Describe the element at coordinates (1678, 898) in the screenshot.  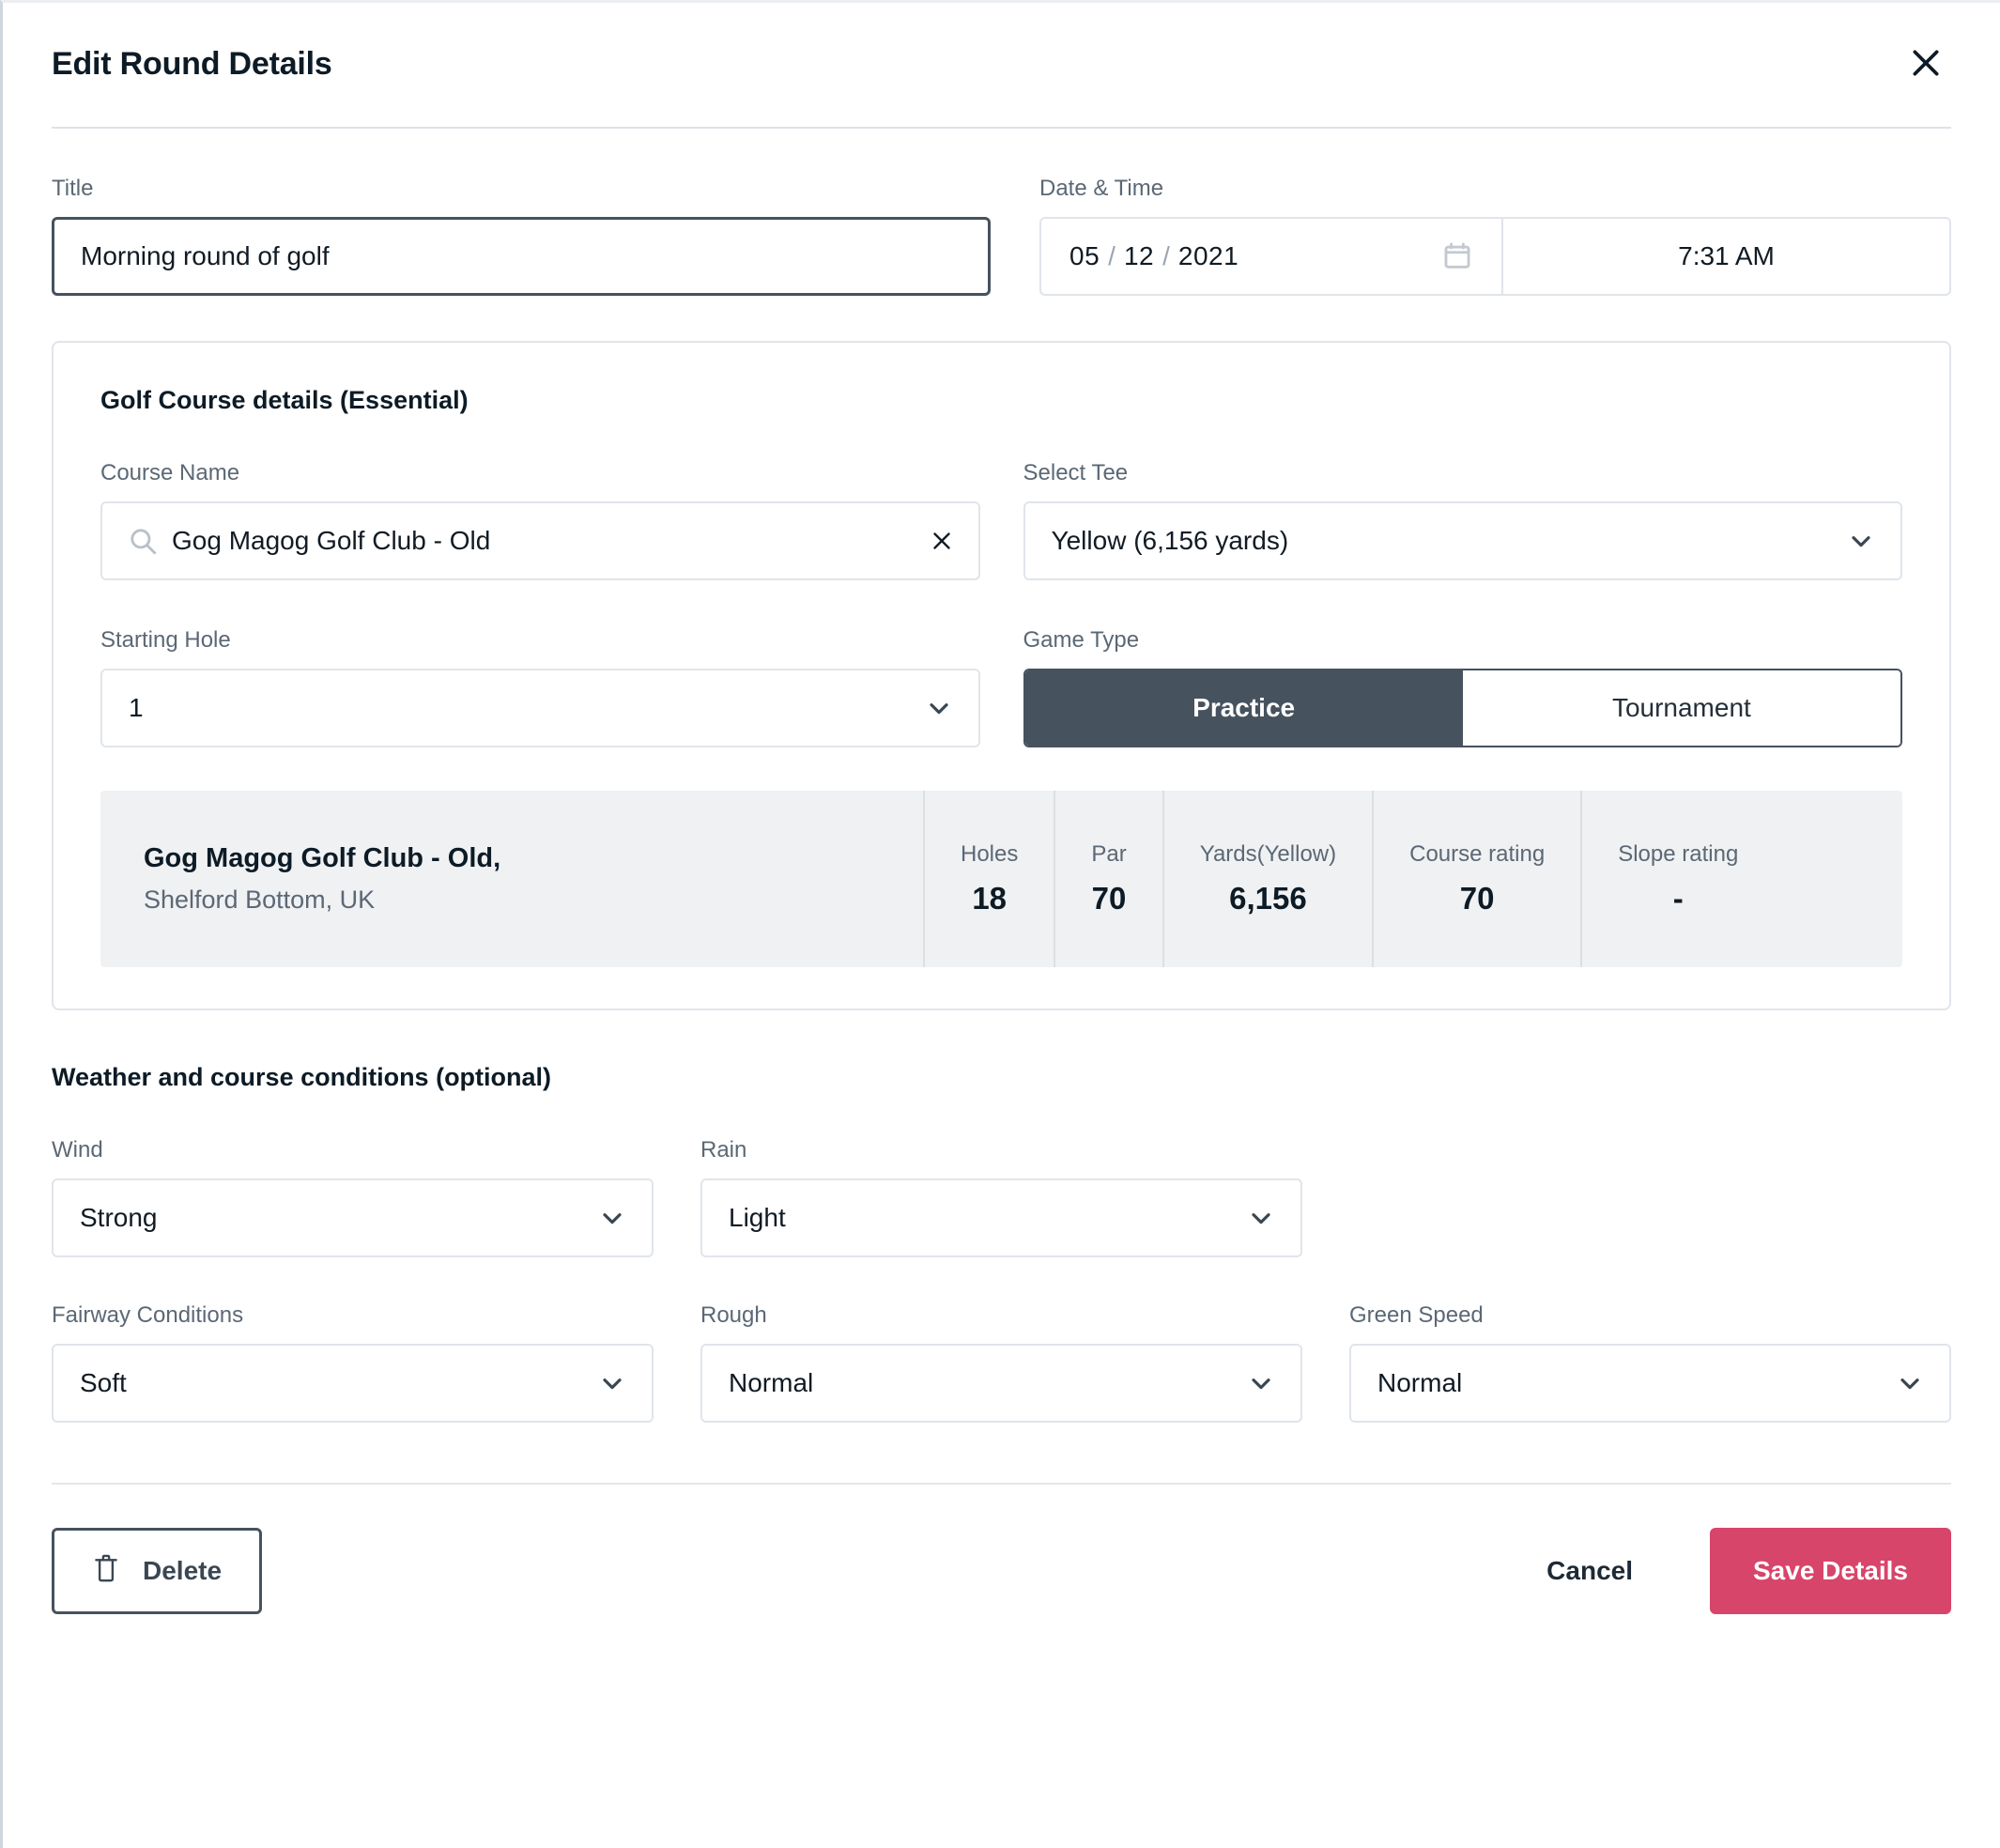
I see `course-stat-slope-rating-value: -` at that location.